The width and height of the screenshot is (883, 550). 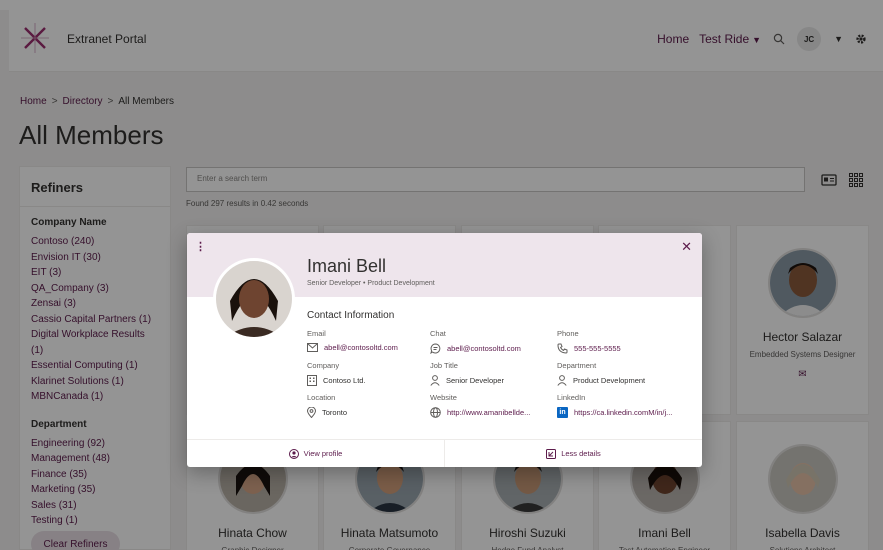 What do you see at coordinates (467, 373) in the screenshot?
I see `job-title-field: Job Title Senior Developer` at bounding box center [467, 373].